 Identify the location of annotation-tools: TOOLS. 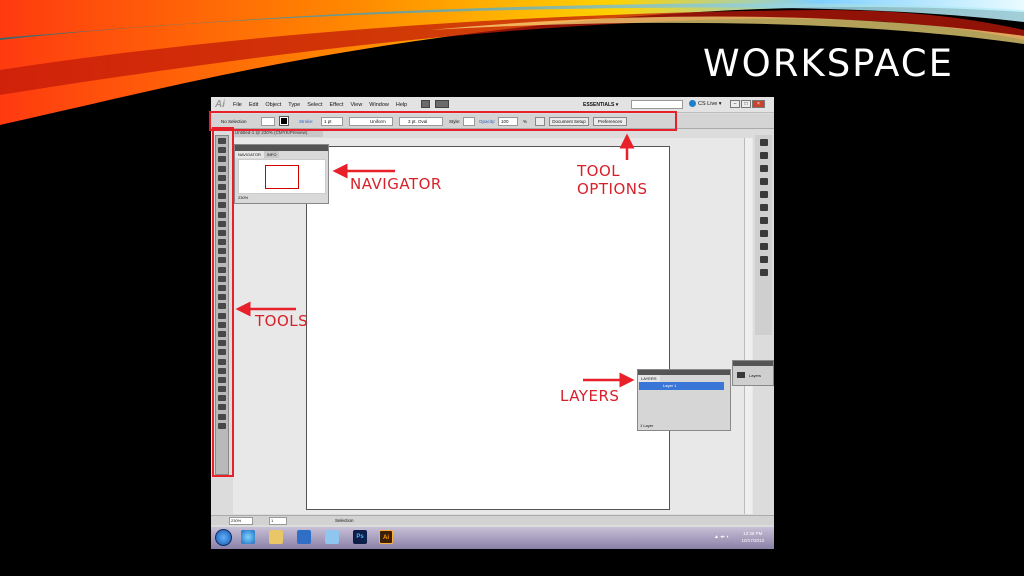
(282, 321).